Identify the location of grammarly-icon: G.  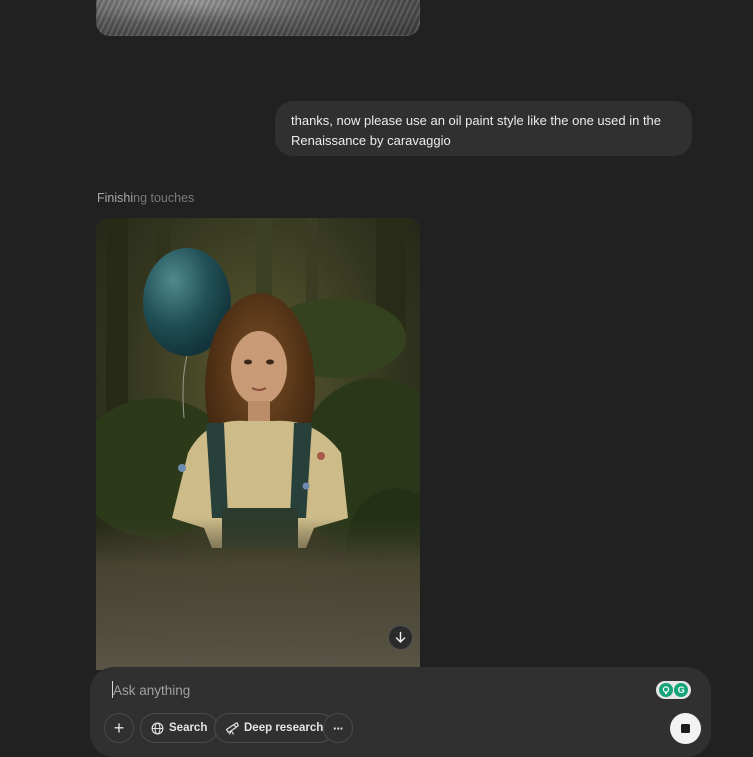
(681, 690).